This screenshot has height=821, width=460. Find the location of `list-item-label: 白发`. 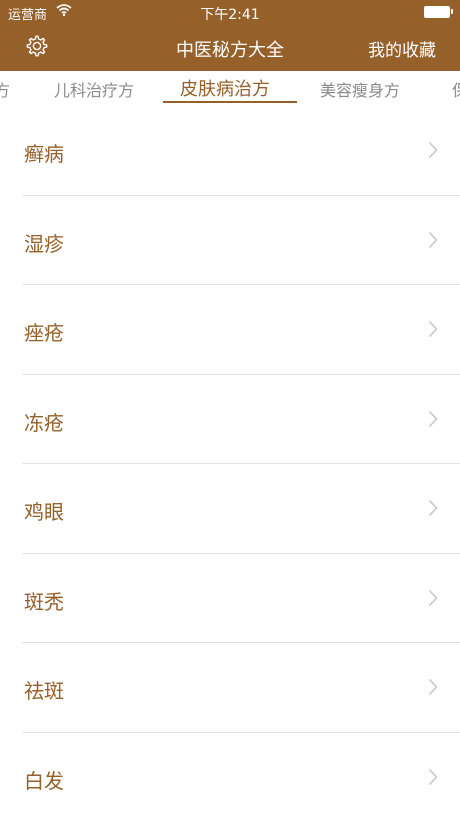

list-item-label: 白发 is located at coordinates (44, 779).